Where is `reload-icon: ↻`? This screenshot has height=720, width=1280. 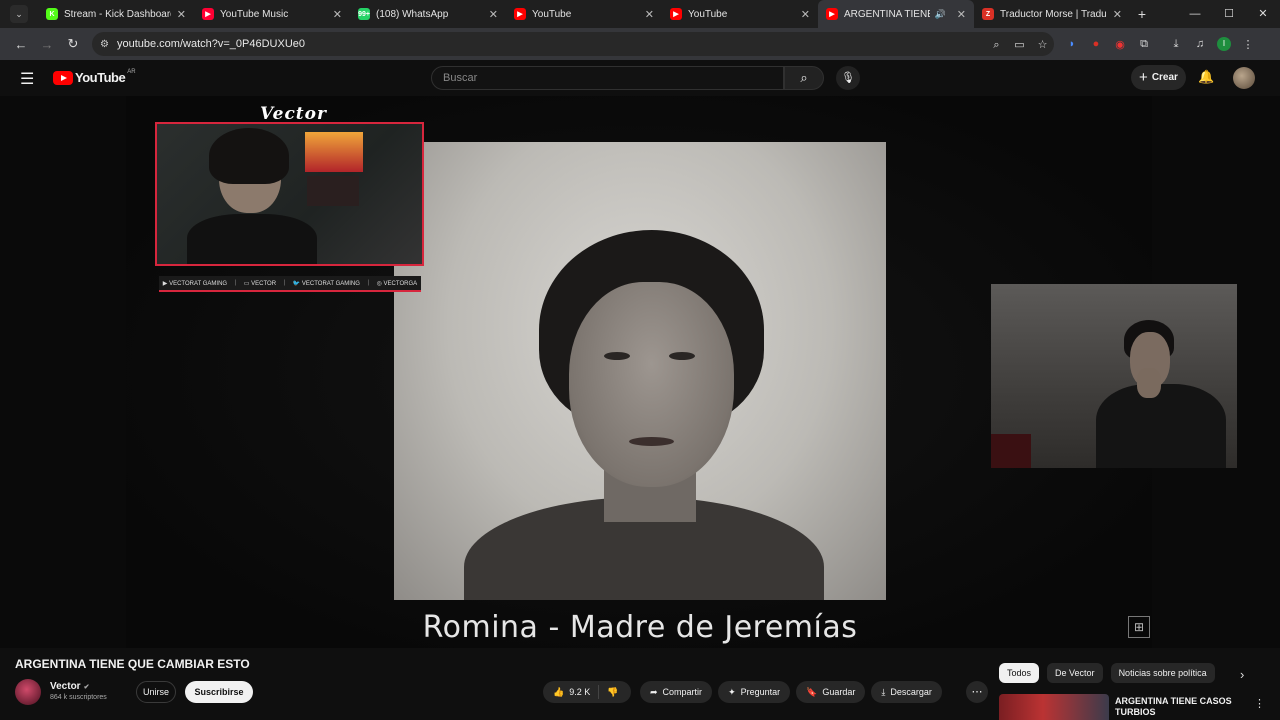
reload-icon: ↻ is located at coordinates (73, 44).